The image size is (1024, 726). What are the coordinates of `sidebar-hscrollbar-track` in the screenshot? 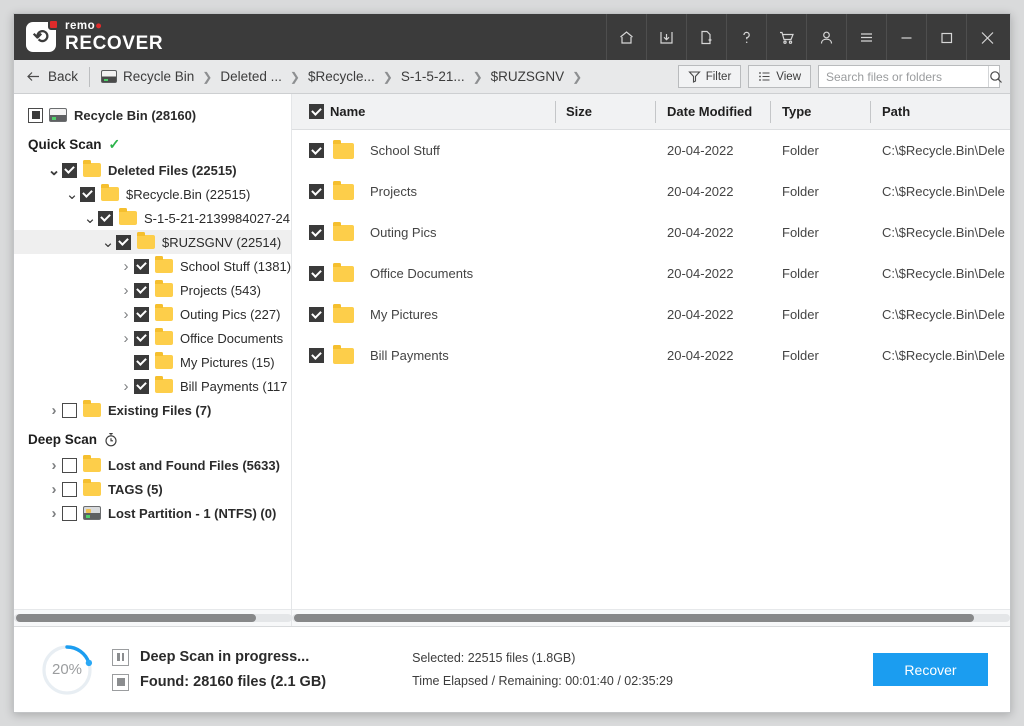 It's located at (152, 617).